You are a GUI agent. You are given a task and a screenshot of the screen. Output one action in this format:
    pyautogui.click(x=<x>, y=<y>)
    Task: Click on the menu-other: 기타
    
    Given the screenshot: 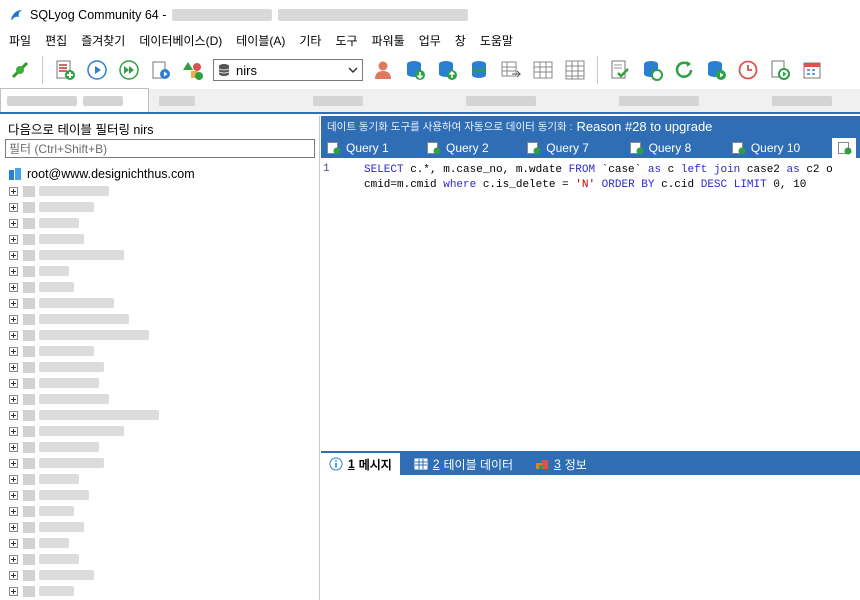 What is the action you would take?
    pyautogui.click(x=310, y=40)
    